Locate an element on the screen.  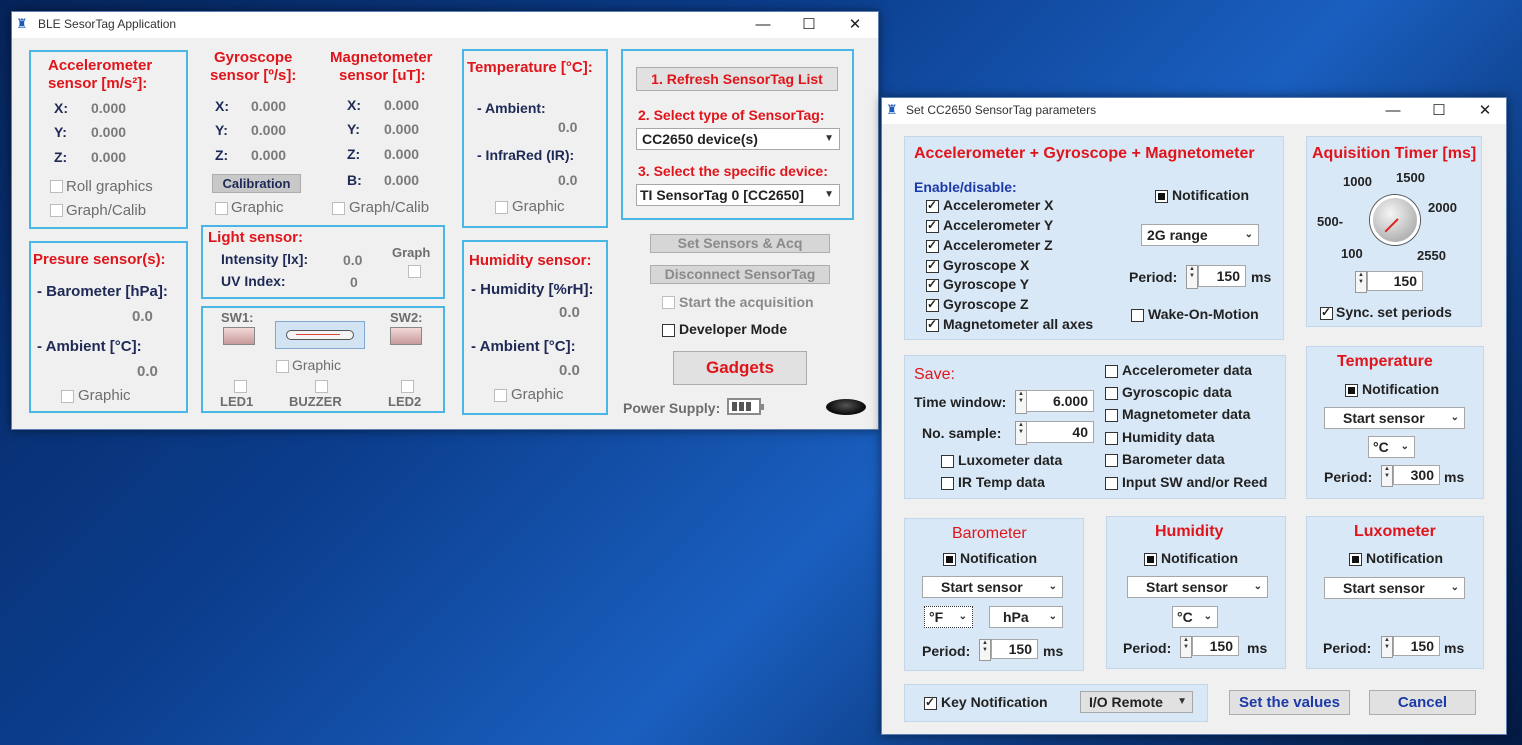
magneto-graph-calib-checkbox is located at coordinates (338, 208).